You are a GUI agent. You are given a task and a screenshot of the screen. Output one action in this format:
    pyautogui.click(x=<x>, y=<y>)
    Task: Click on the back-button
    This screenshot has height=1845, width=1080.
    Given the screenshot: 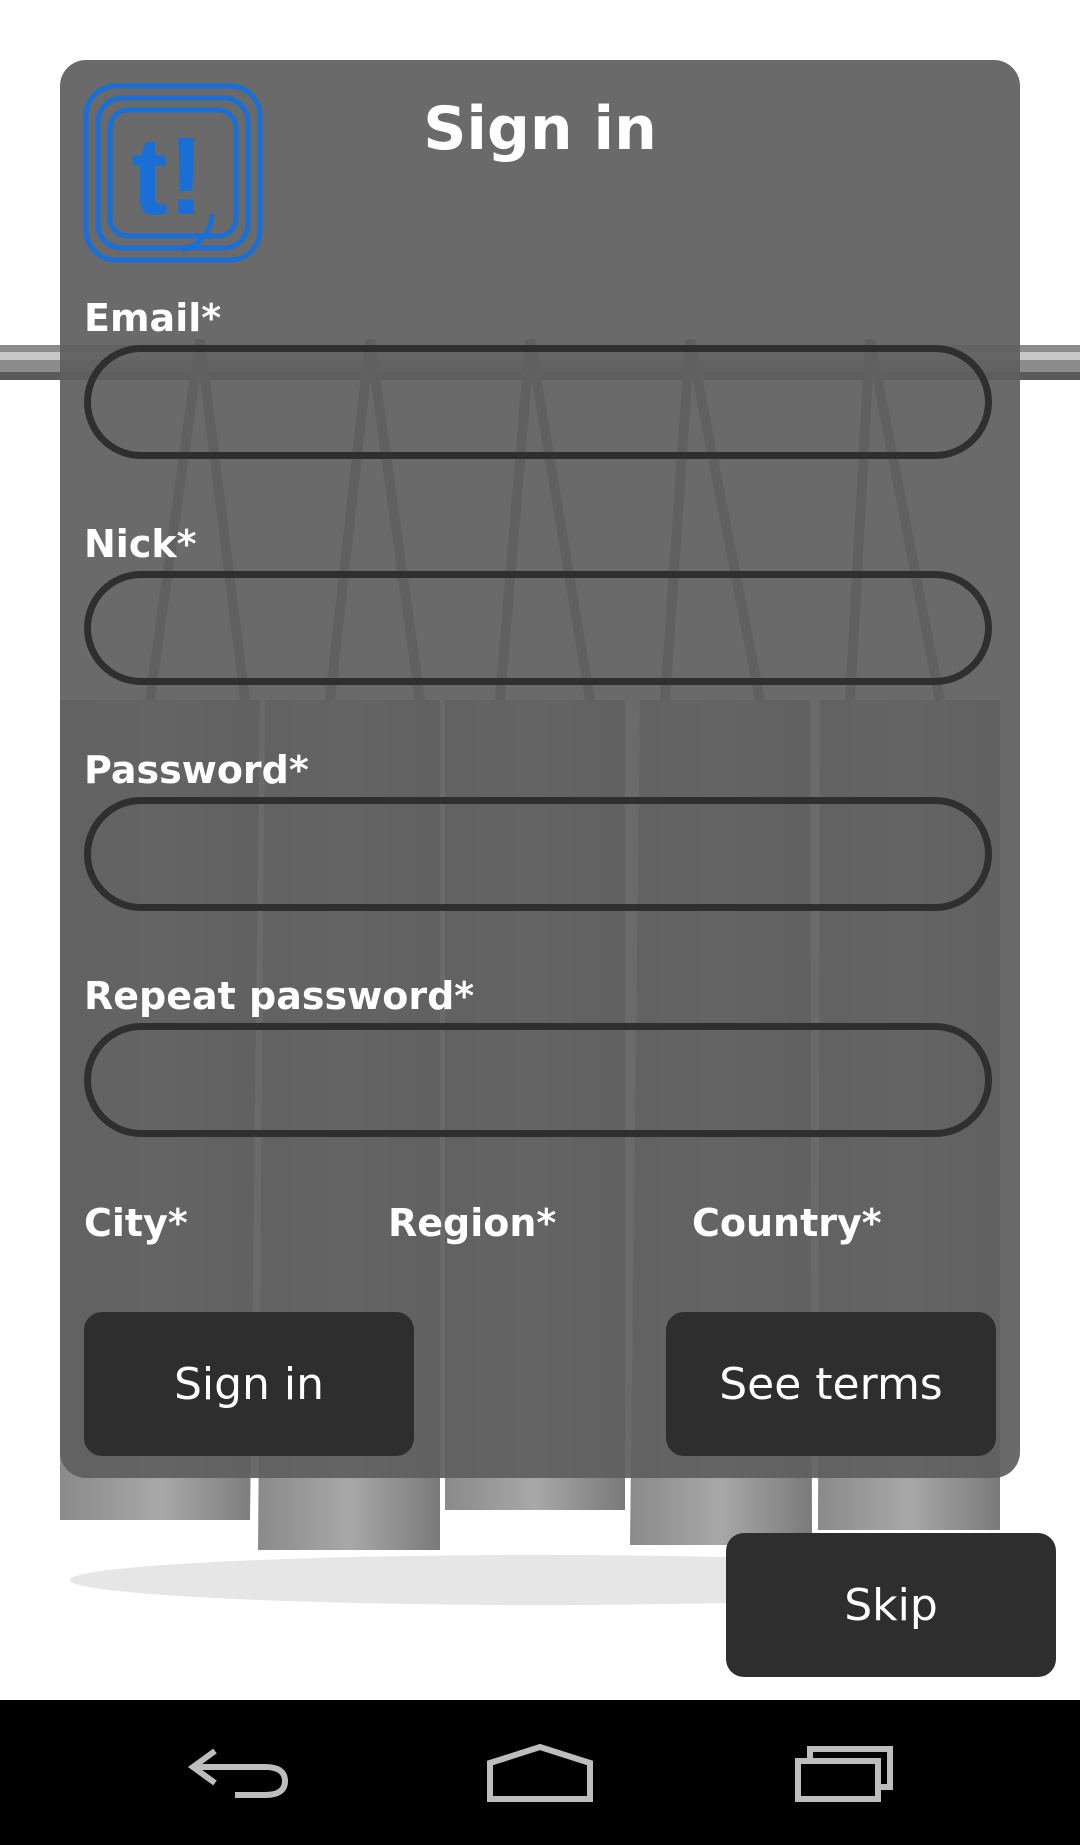 What is the action you would take?
    pyautogui.click(x=240, y=1772)
    